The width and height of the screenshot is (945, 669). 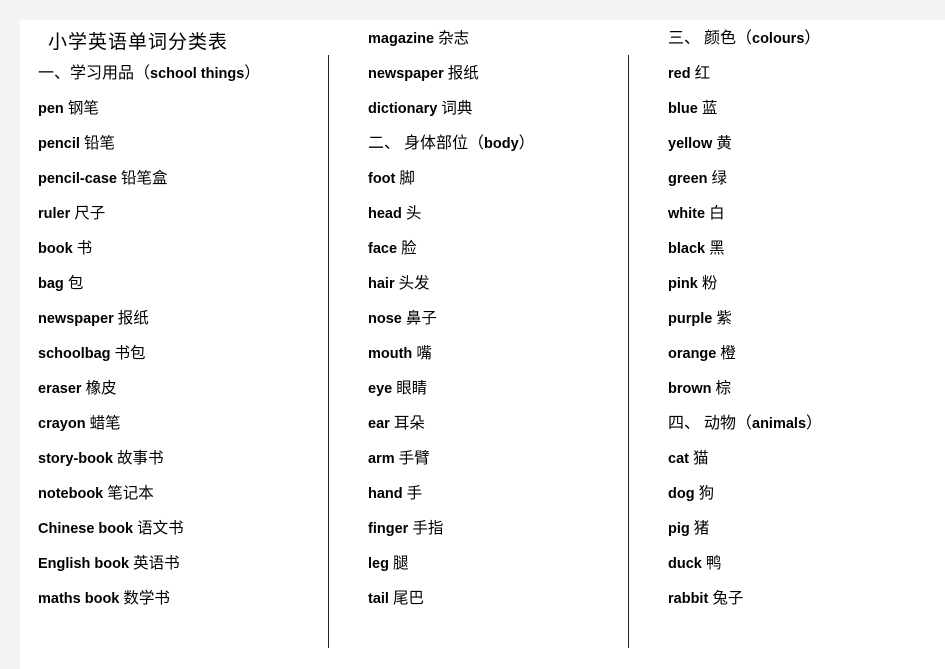 I want to click on entry-english: pink, so click(x=683, y=284).